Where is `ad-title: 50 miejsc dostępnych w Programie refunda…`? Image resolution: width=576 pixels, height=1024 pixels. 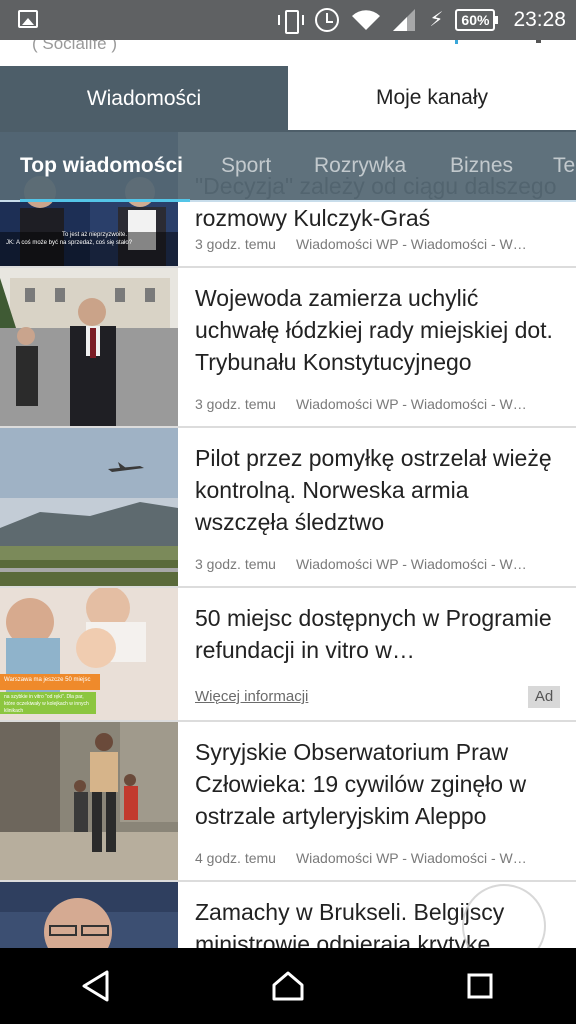
ad-title: 50 miejsc dostępnych w Programie refunda… is located at coordinates (373, 634).